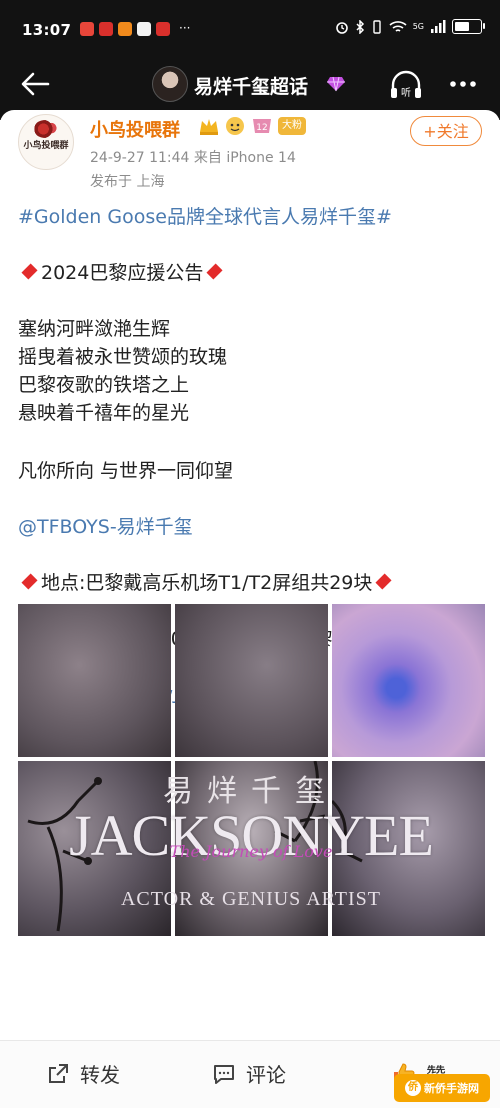  I want to click on username: 小鸟投喂群, so click(135, 129).